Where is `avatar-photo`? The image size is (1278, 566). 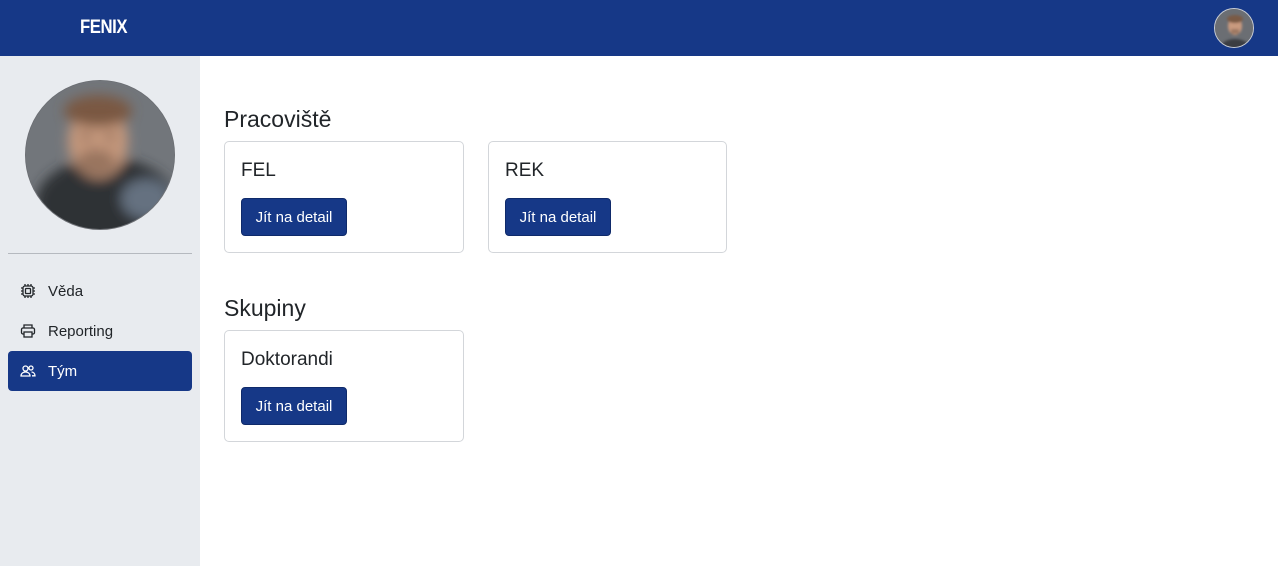 avatar-photo is located at coordinates (1234, 28).